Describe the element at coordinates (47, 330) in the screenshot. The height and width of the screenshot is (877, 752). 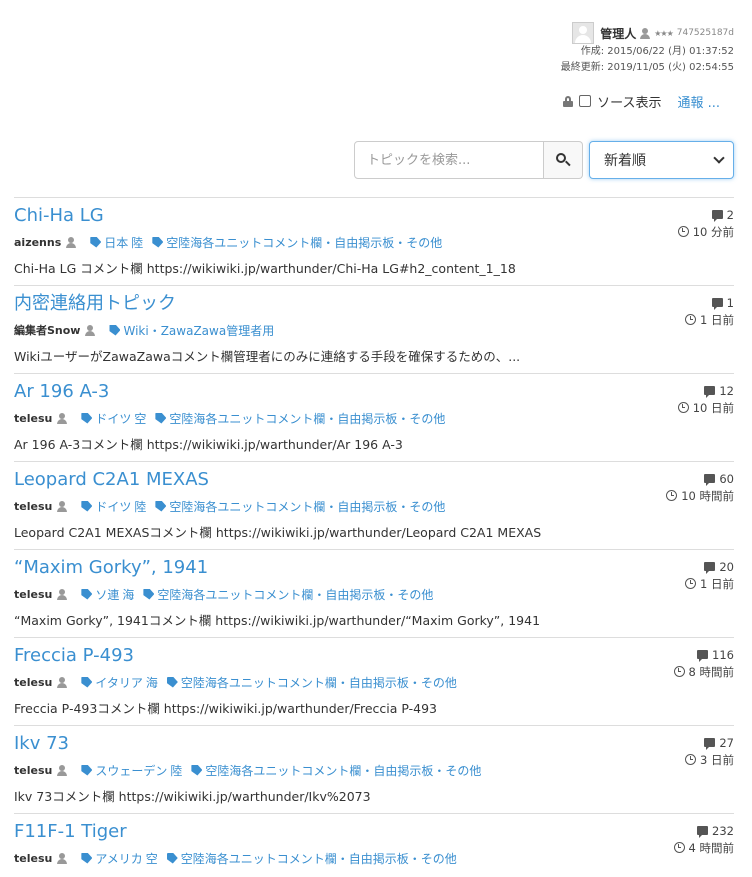
I see `topic-author: 編集者Snow` at that location.